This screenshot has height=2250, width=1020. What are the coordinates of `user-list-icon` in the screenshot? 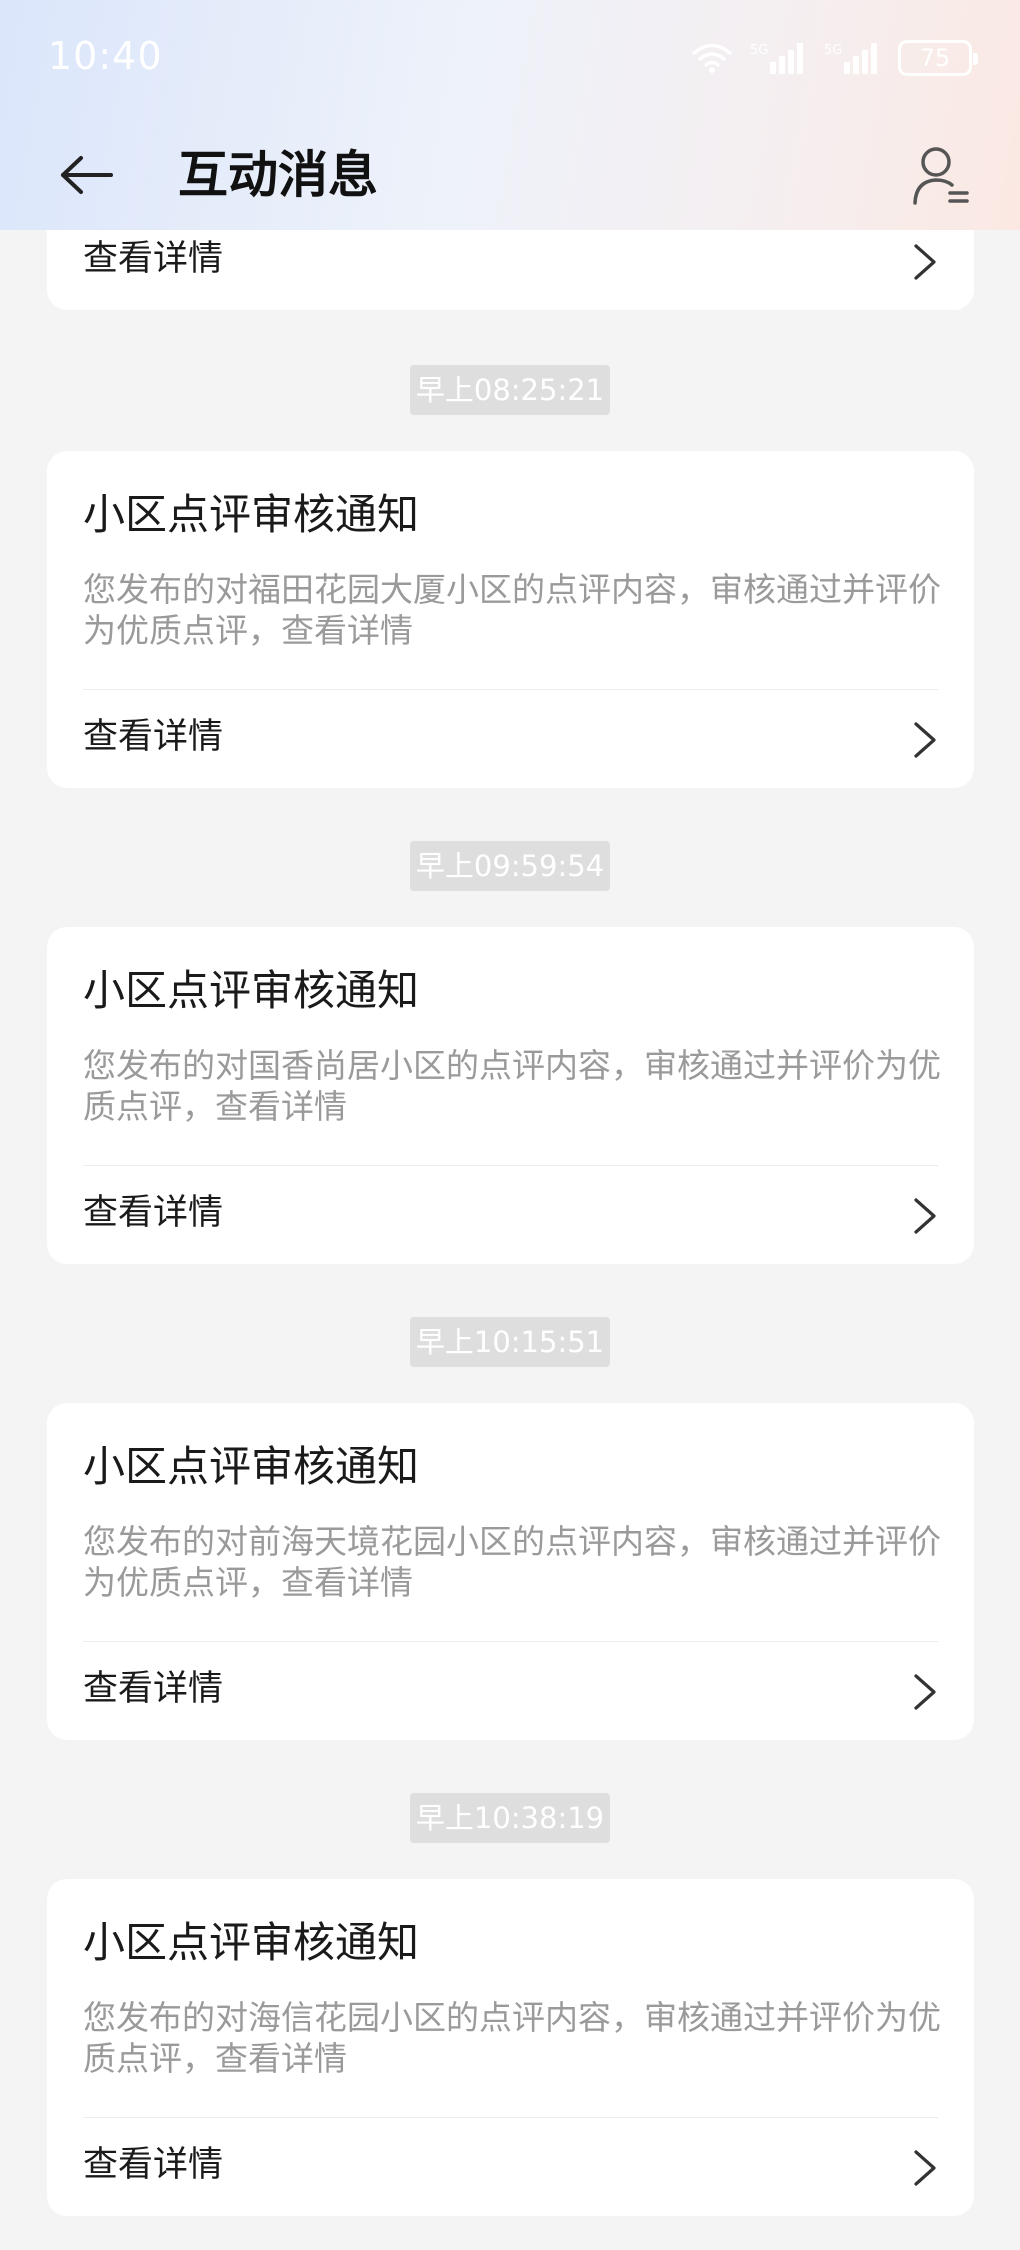 It's located at (941, 176).